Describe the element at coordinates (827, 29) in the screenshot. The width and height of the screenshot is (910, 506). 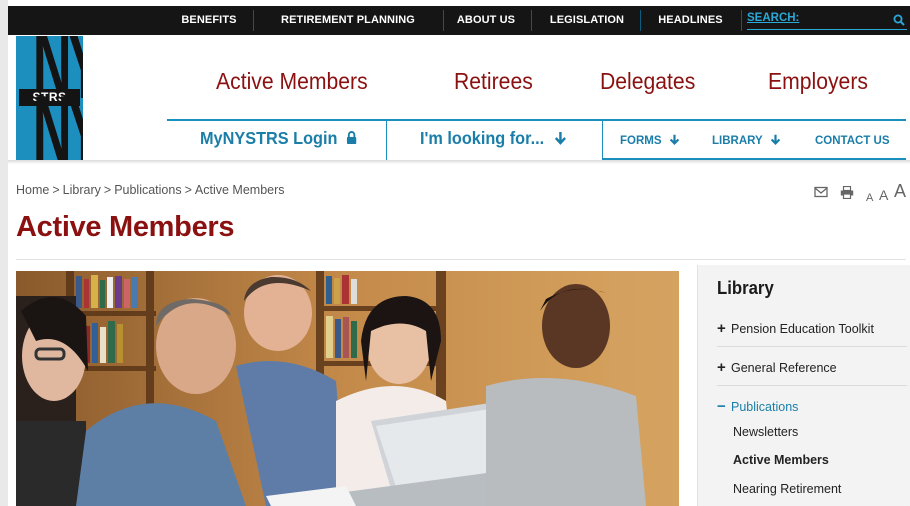
I see `search-input` at that location.